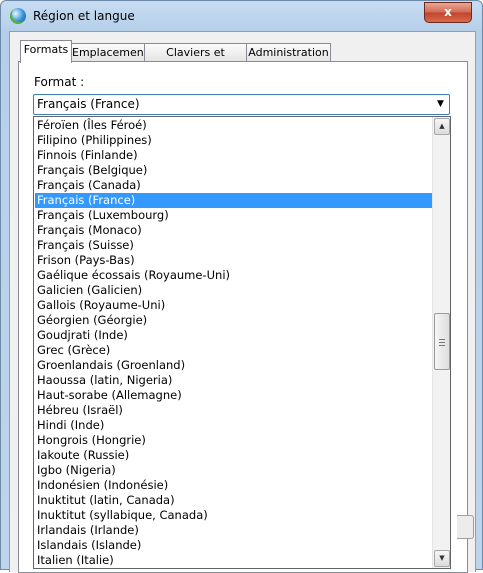 Image resolution: width=483 pixels, height=573 pixels. What do you see at coordinates (440, 104) in the screenshot?
I see `chevron-down-icon: ▼` at bounding box center [440, 104].